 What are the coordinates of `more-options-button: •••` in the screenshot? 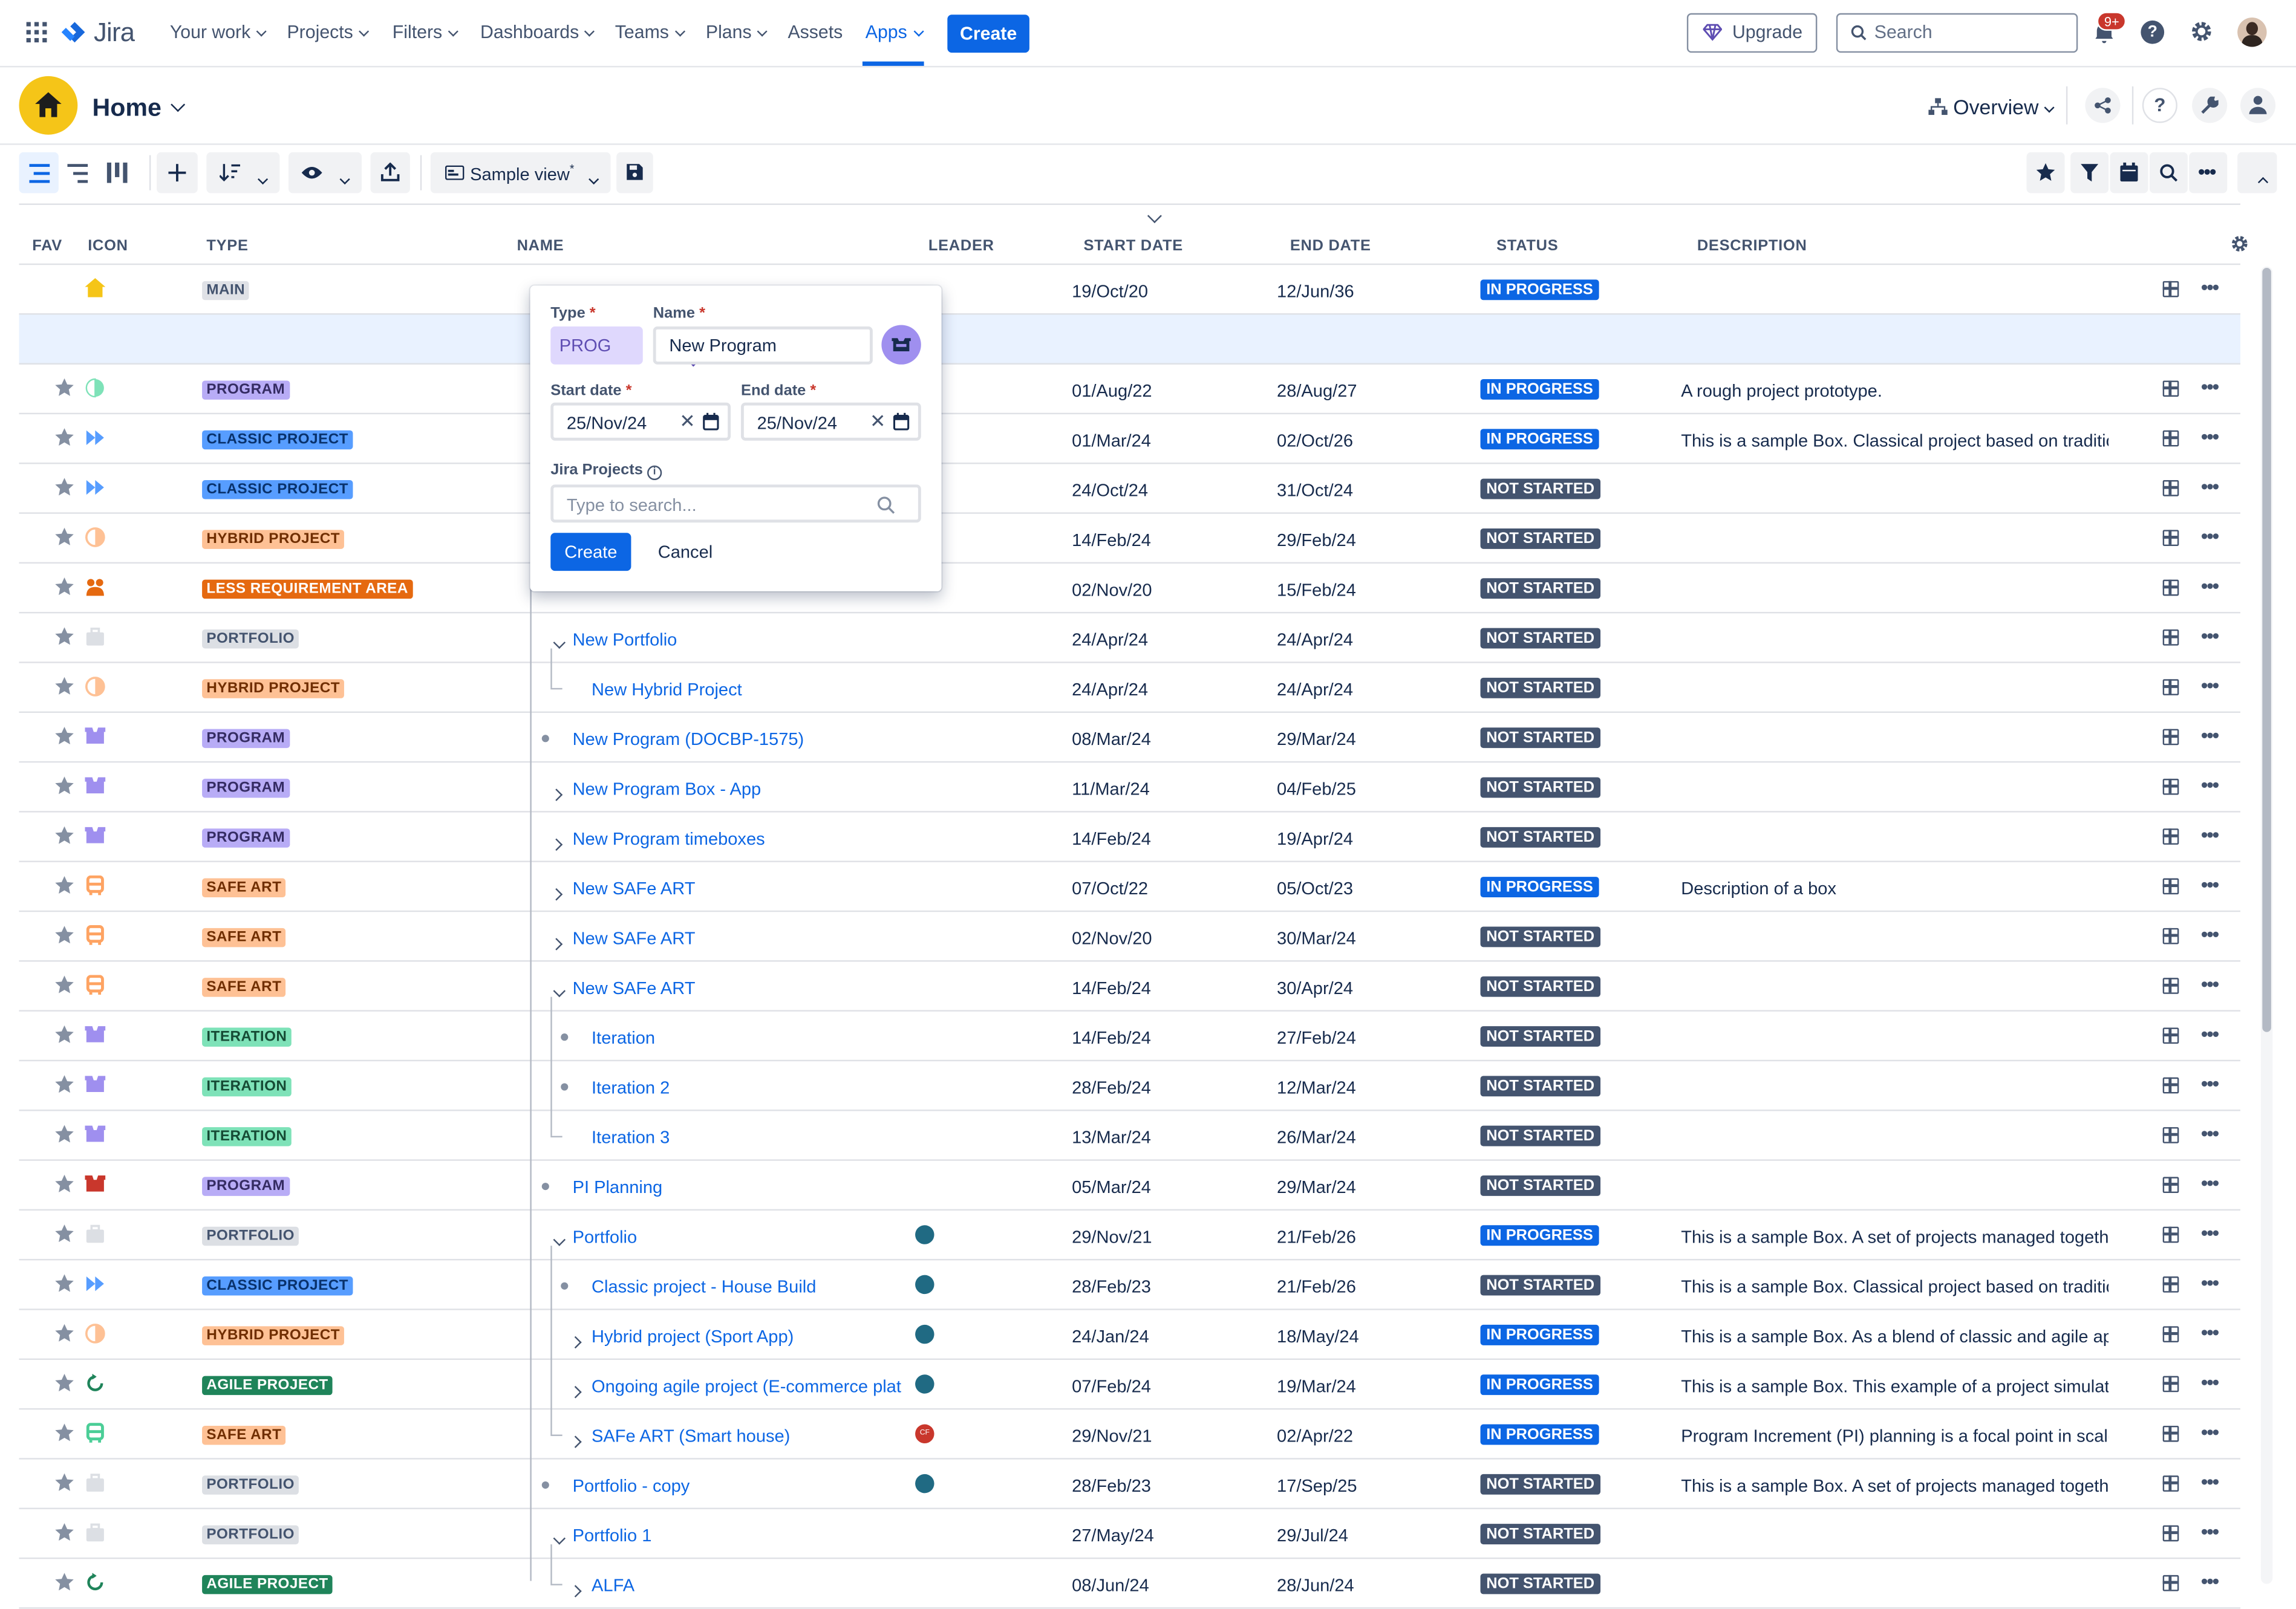 It's located at (2209, 172).